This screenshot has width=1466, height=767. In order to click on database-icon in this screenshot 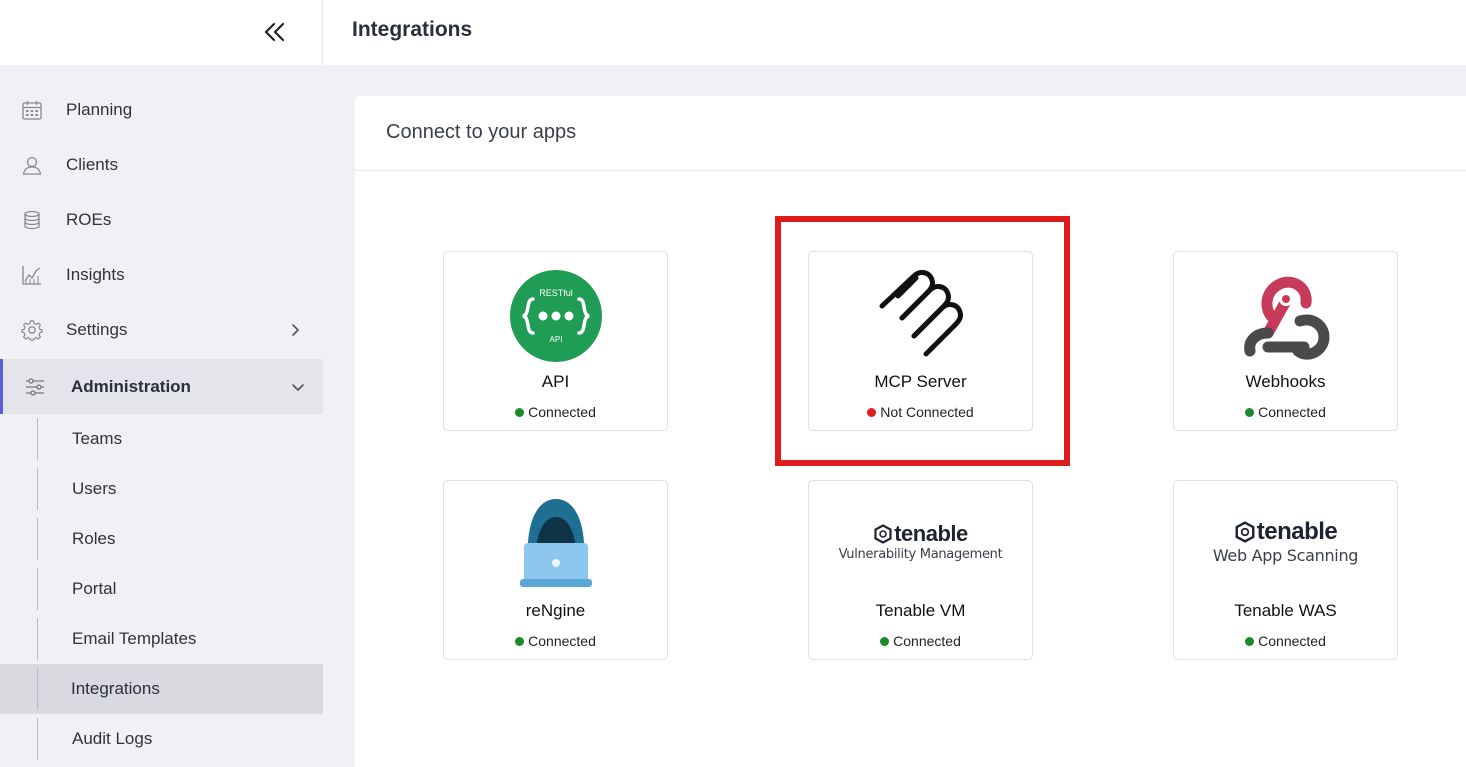, I will do `click(32, 219)`.